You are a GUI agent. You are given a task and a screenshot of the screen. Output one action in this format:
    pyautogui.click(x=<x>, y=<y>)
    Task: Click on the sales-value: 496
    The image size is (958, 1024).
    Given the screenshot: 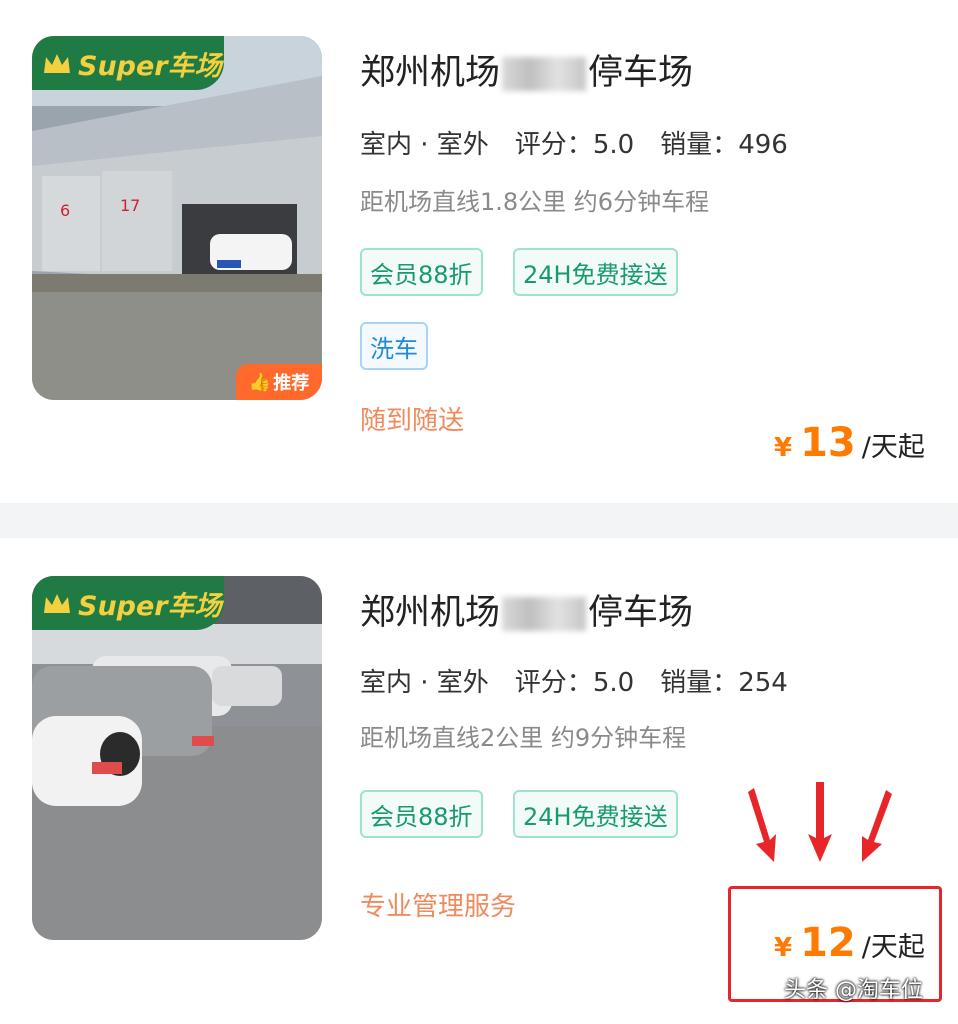 What is the action you would take?
    pyautogui.click(x=763, y=145)
    